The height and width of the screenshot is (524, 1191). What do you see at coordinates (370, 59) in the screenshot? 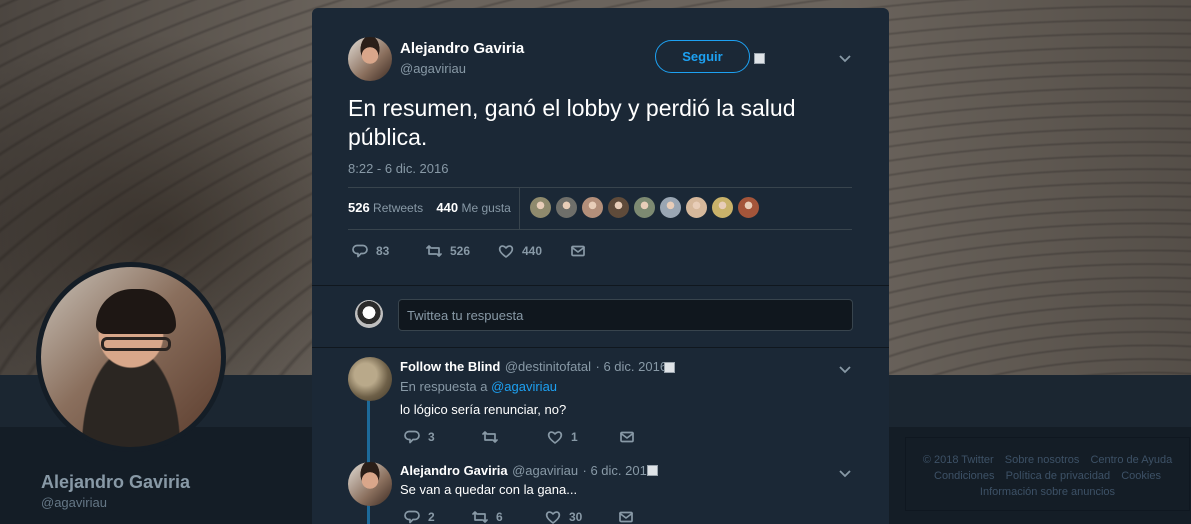
I see `author-avatar` at bounding box center [370, 59].